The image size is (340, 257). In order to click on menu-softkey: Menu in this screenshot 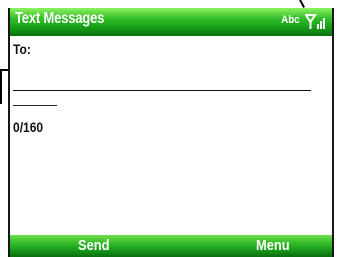, I will do `click(273, 245)`.